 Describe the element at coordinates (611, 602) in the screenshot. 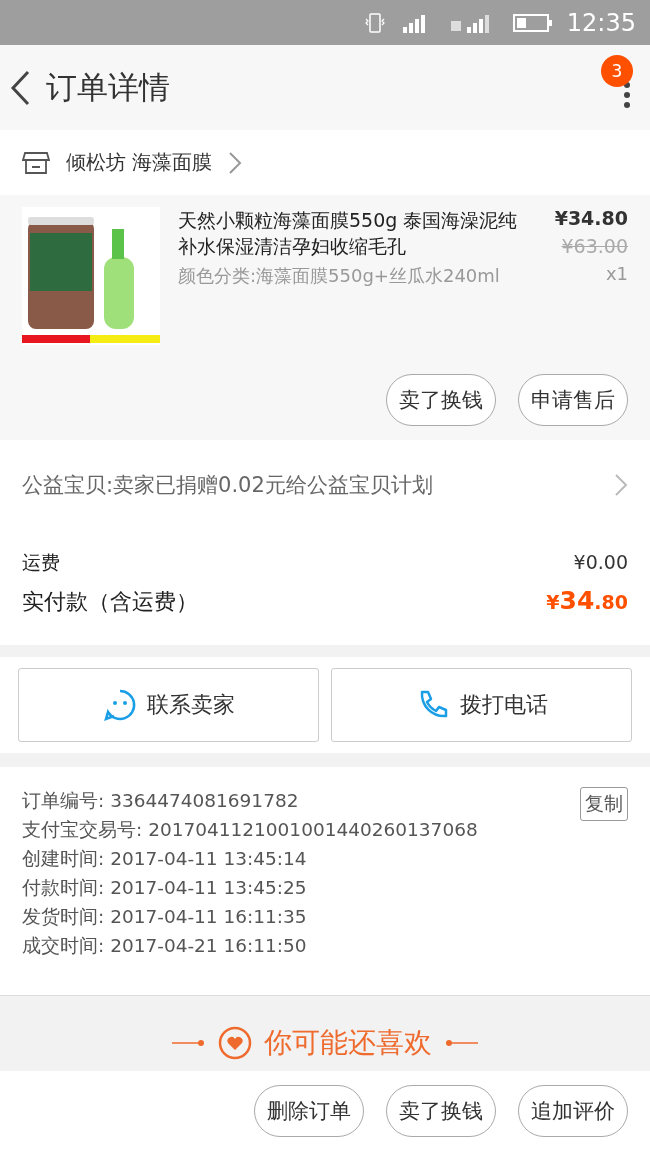

I see `total-decimal: .80` at that location.